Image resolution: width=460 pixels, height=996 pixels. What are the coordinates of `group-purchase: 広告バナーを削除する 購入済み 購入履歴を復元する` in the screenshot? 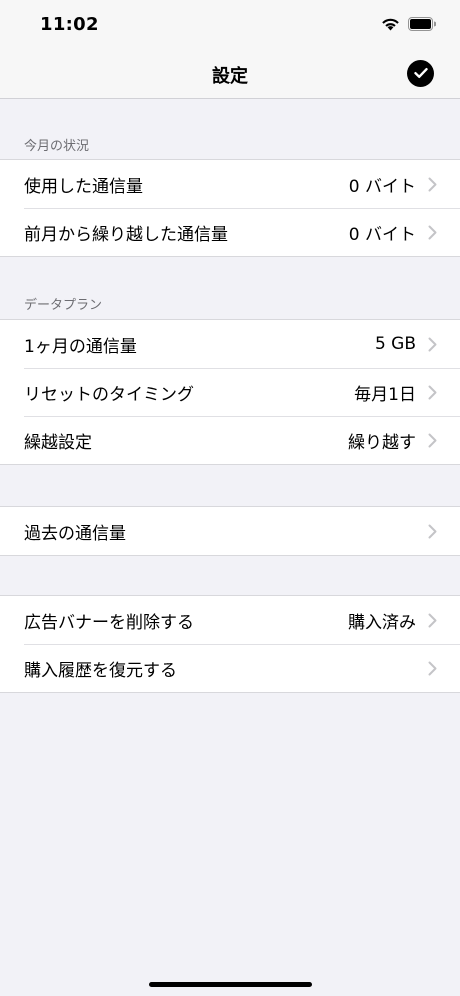 It's located at (230, 644).